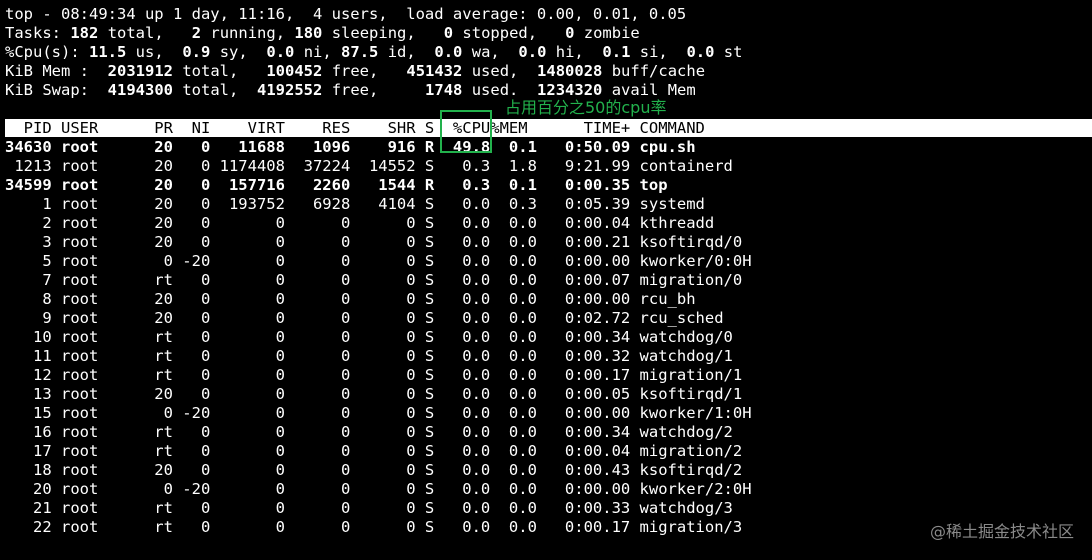  What do you see at coordinates (1001, 531) in the screenshot?
I see `watermark: @稀土掘金技术社区` at bounding box center [1001, 531].